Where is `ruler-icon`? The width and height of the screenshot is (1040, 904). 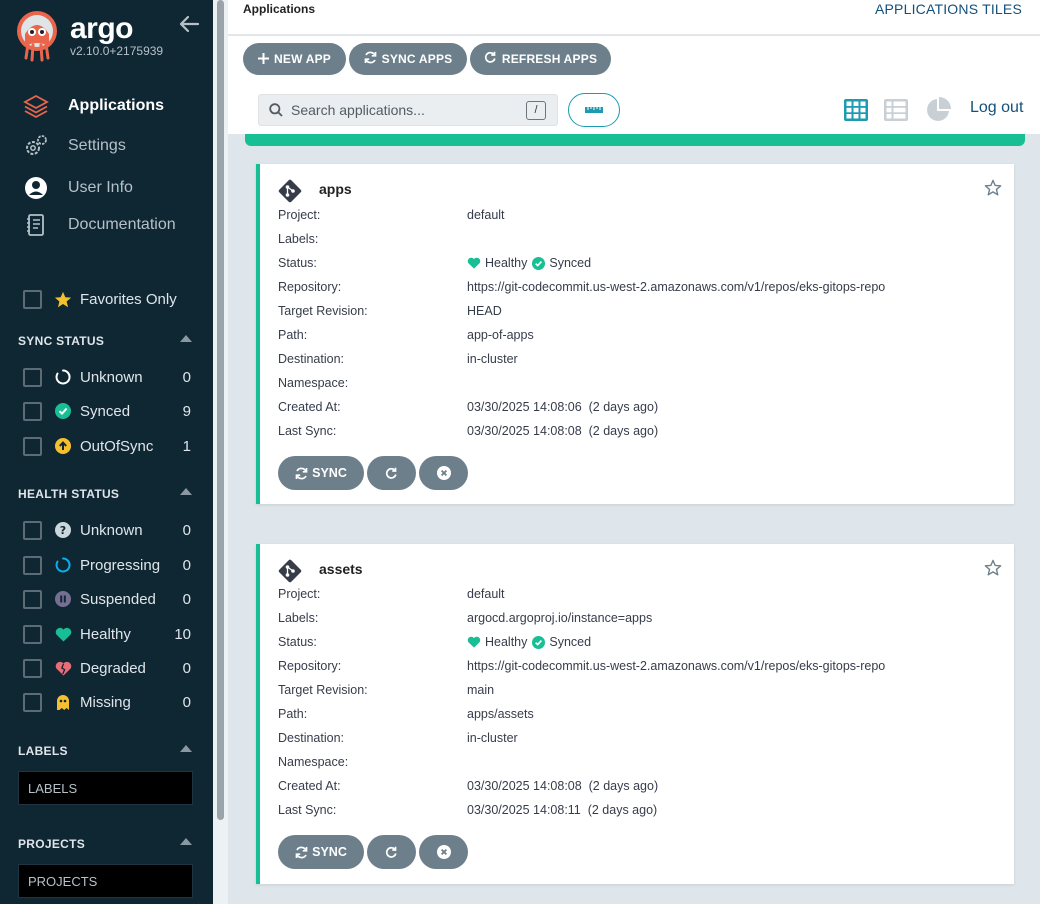
ruler-icon is located at coordinates (594, 110).